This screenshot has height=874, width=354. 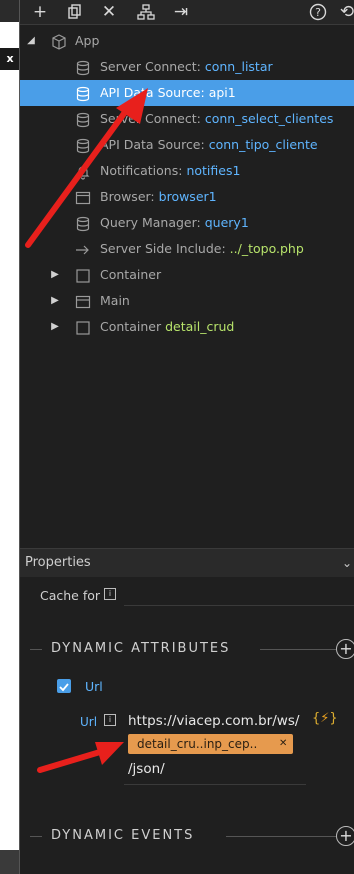 I want to click on binding-chip-text: detail_cru..inp_cep.., so click(x=197, y=744).